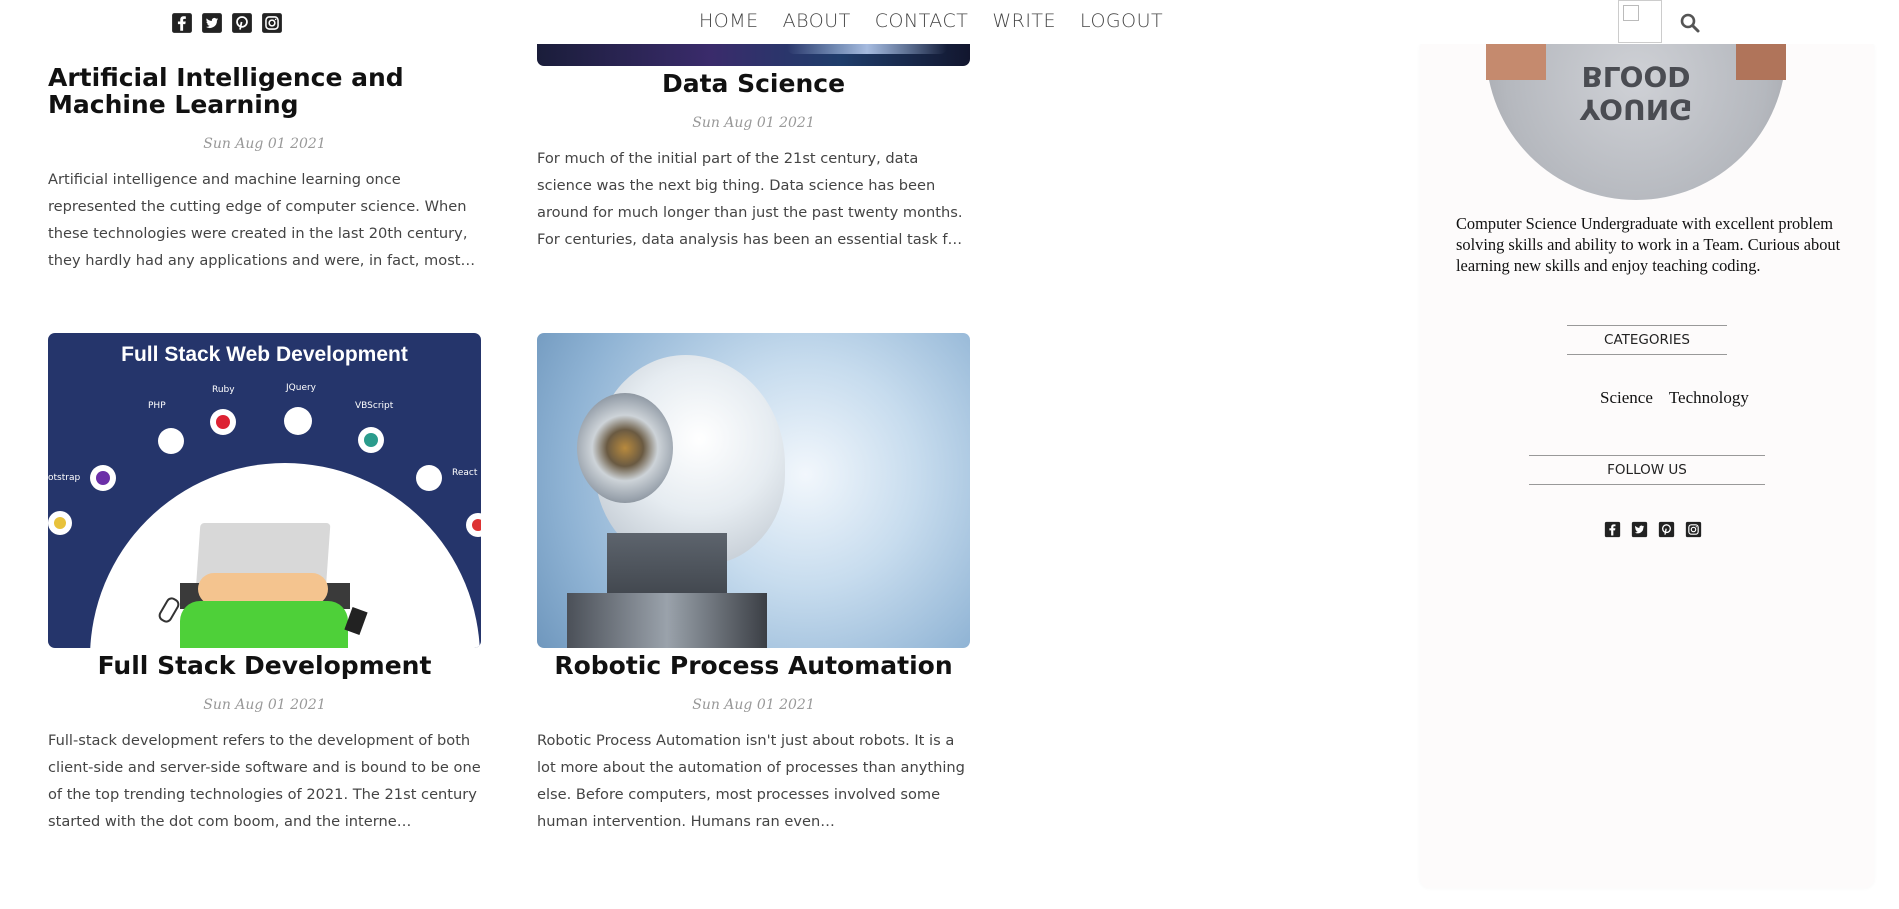 The width and height of the screenshot is (1899, 909). Describe the element at coordinates (465, 473) in the screenshot. I see `tech-label: React` at that location.